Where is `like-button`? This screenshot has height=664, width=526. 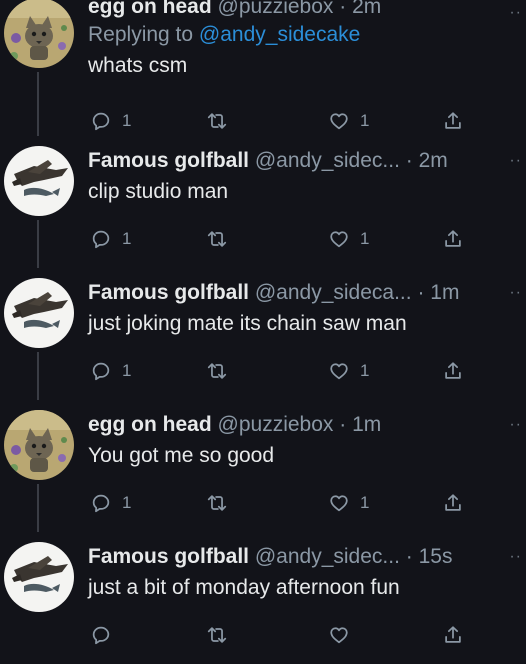 like-button is located at coordinates (344, 635).